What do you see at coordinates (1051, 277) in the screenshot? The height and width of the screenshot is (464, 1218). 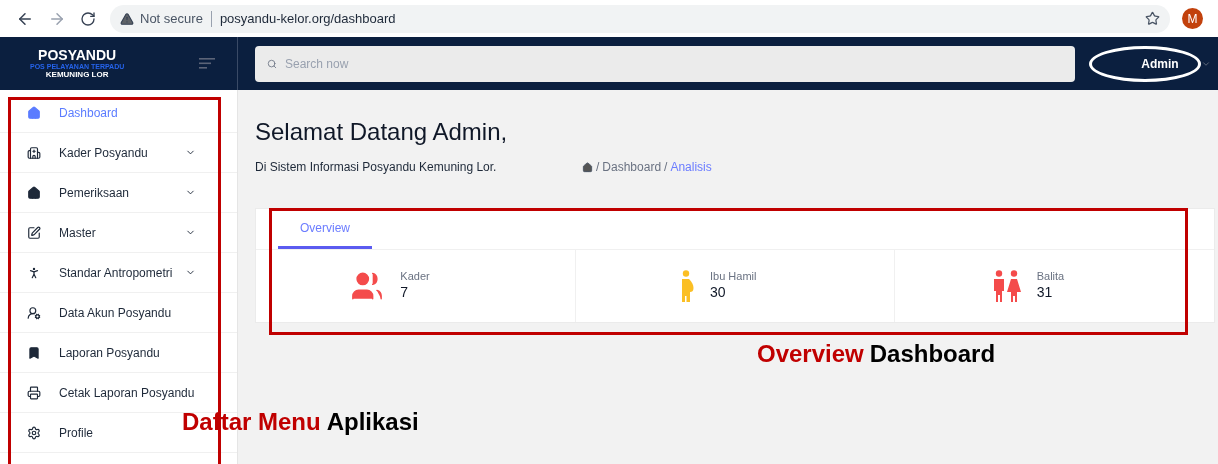 I see `stat-label: Balita` at bounding box center [1051, 277].